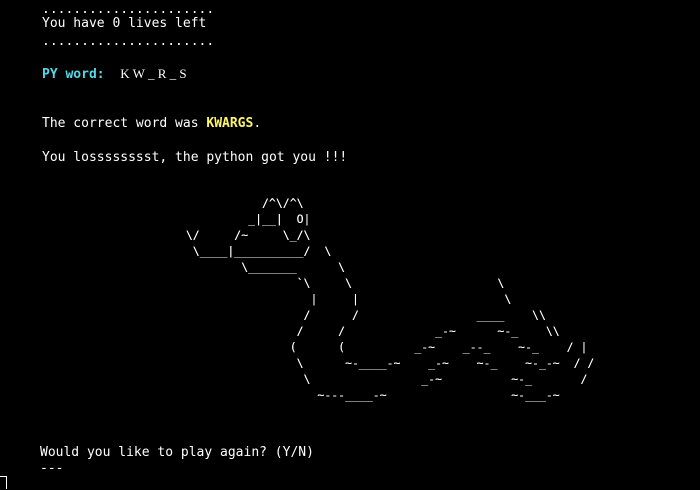 The image size is (700, 490). Describe the element at coordinates (230, 123) in the screenshot. I see `correct-word: KWARGS` at that location.